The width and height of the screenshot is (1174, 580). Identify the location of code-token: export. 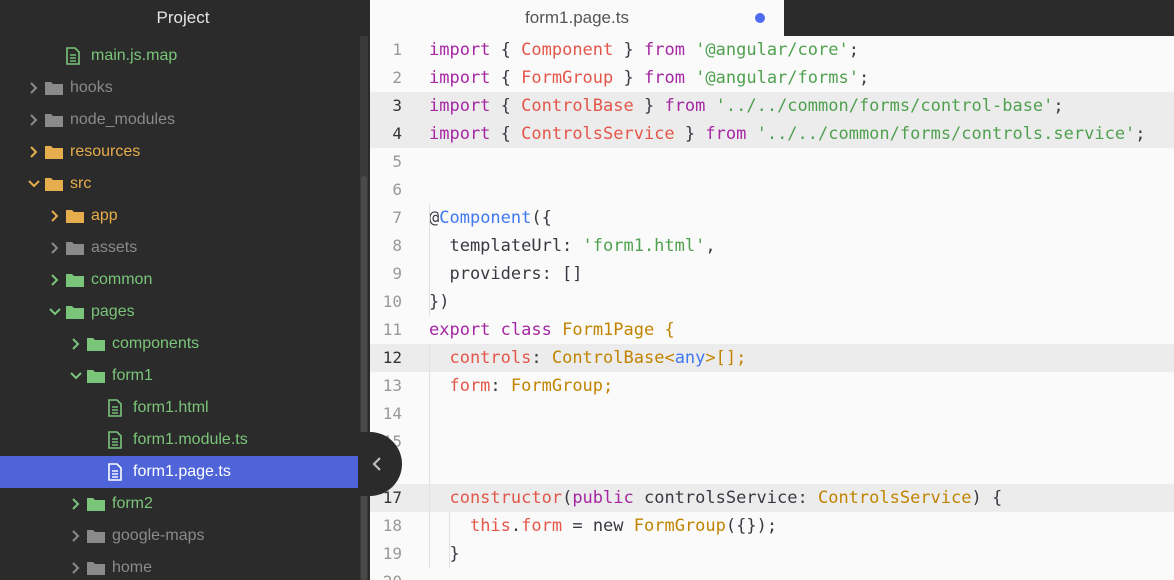
(460, 330).